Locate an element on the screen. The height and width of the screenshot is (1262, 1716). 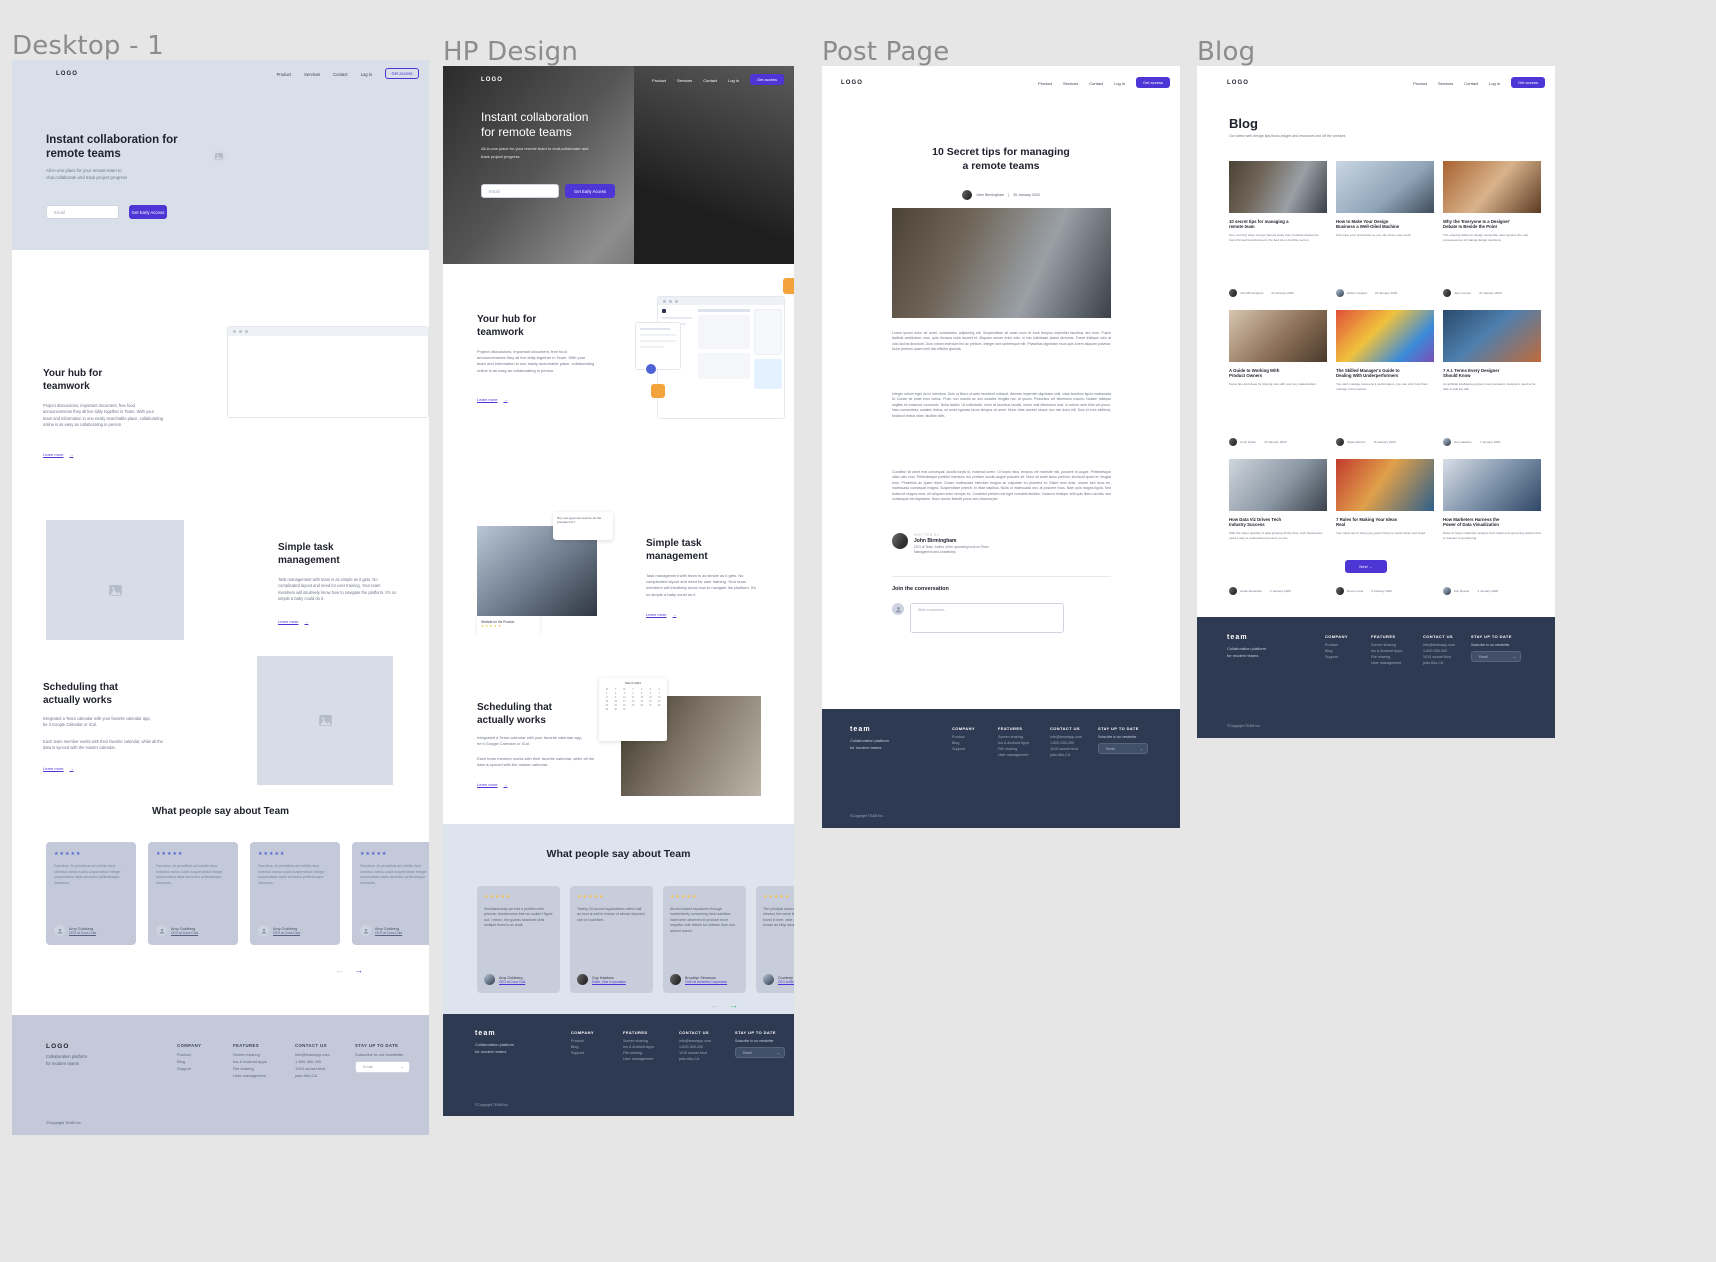
d1-logo: LOGO is located at coordinates (67, 74).